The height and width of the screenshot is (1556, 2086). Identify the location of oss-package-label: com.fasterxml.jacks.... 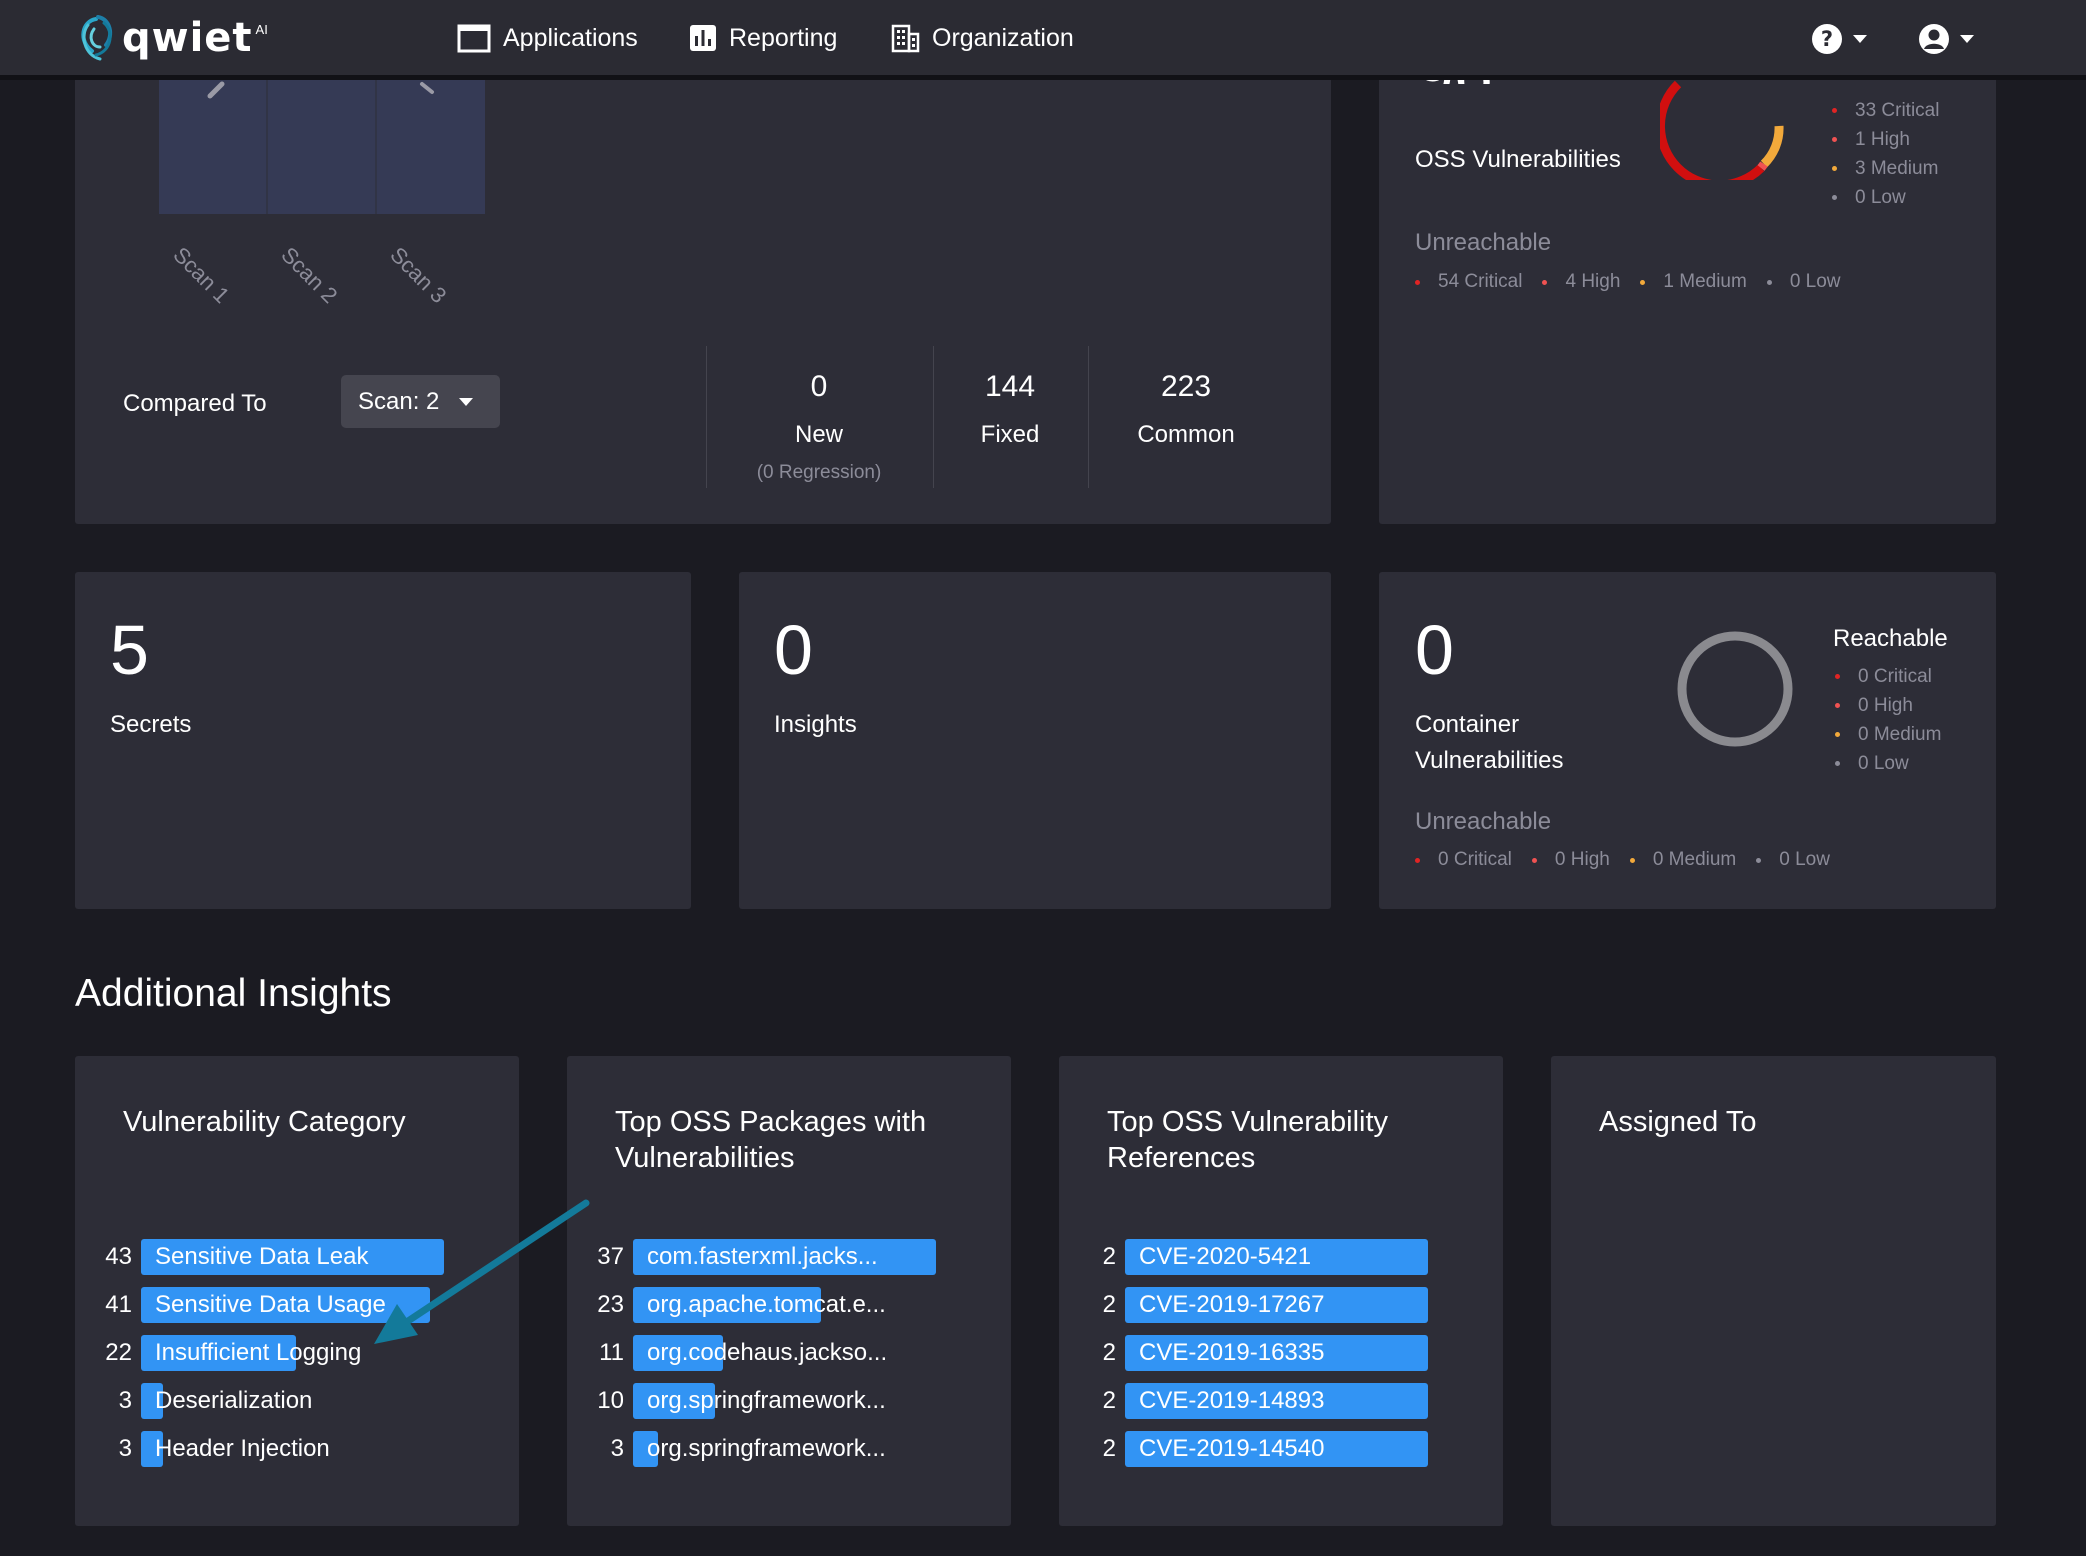
(762, 1256).